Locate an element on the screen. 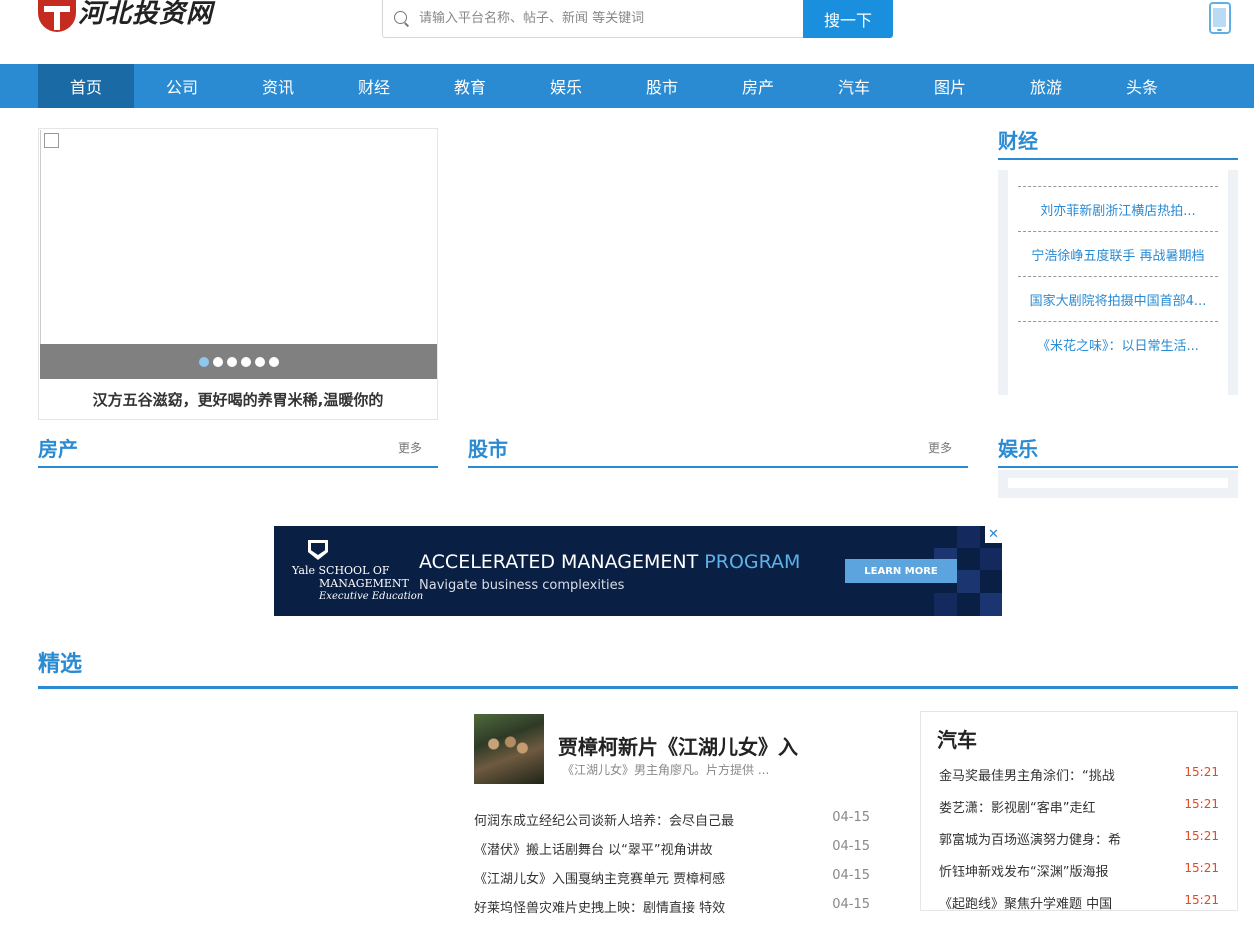  news-row: 《潜伏》搬上话剧舞台 以“翠平”视角讲故 04-15 is located at coordinates (672, 853).